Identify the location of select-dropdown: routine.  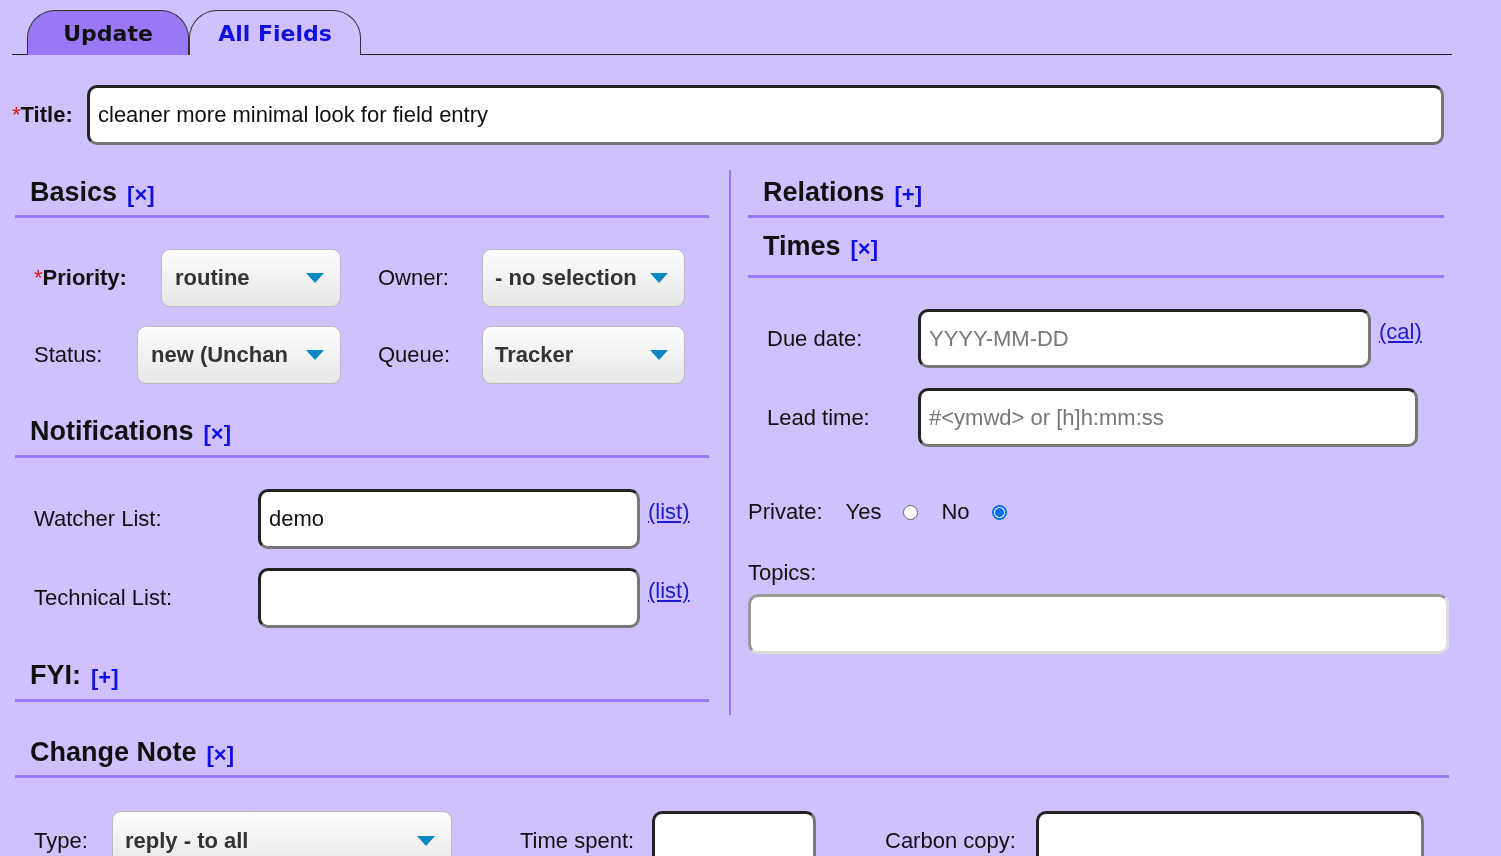
(251, 278).